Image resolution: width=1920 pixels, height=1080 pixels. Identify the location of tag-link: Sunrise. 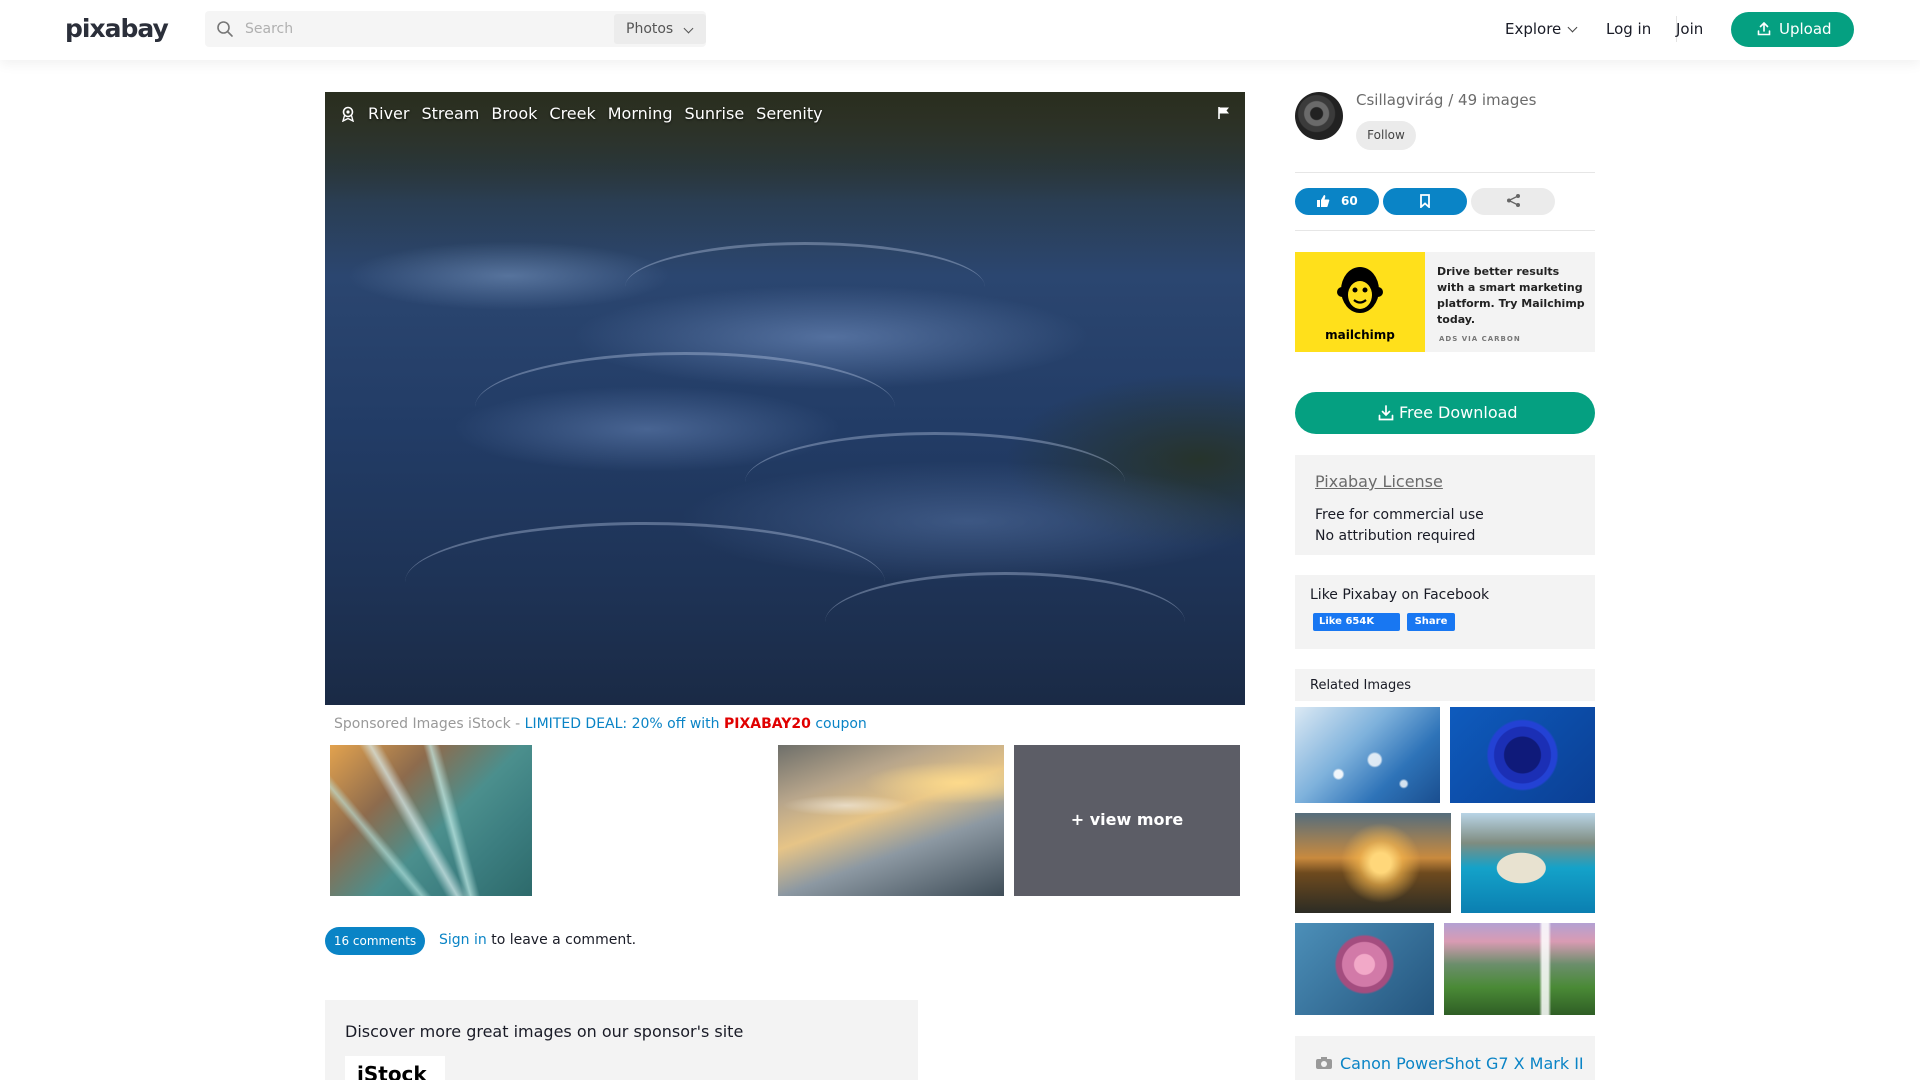
(715, 113).